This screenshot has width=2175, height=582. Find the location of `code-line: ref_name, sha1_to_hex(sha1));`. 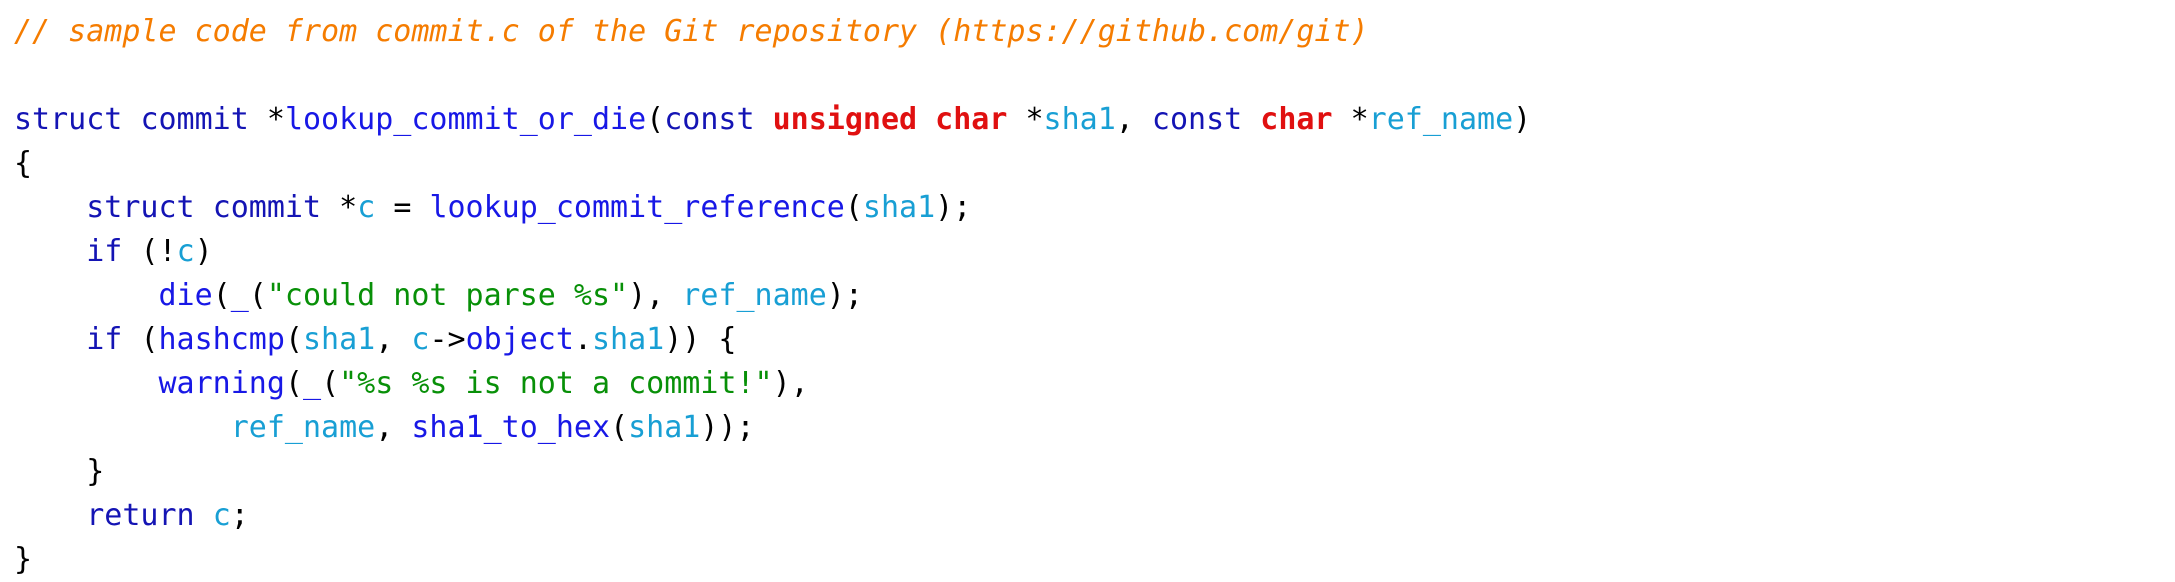

code-line: ref_name, sha1_to_hex(sha1)); is located at coordinates (1094, 428).